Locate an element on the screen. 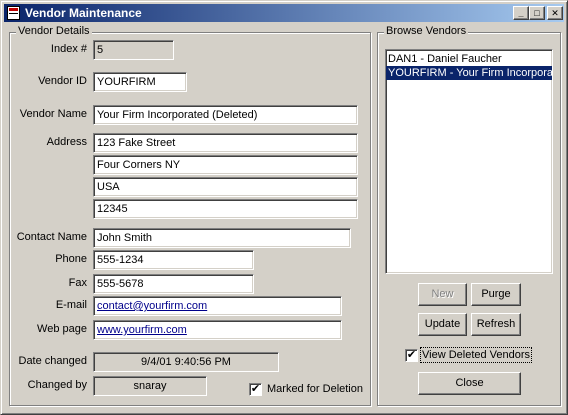  vendor-name-field: Your Firm Incorporated (Deleted) is located at coordinates (225, 115).